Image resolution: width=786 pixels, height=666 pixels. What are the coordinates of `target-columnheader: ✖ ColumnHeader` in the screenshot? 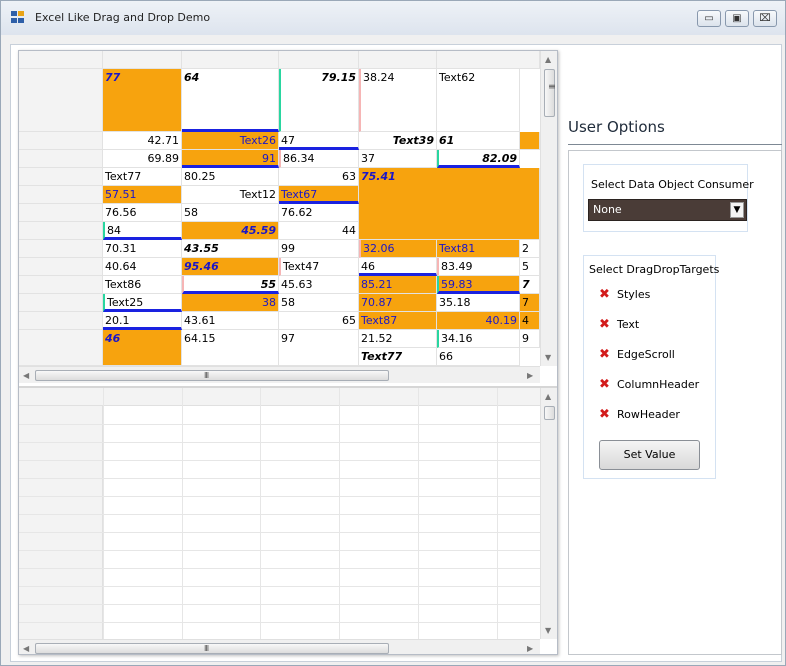 It's located at (649, 384).